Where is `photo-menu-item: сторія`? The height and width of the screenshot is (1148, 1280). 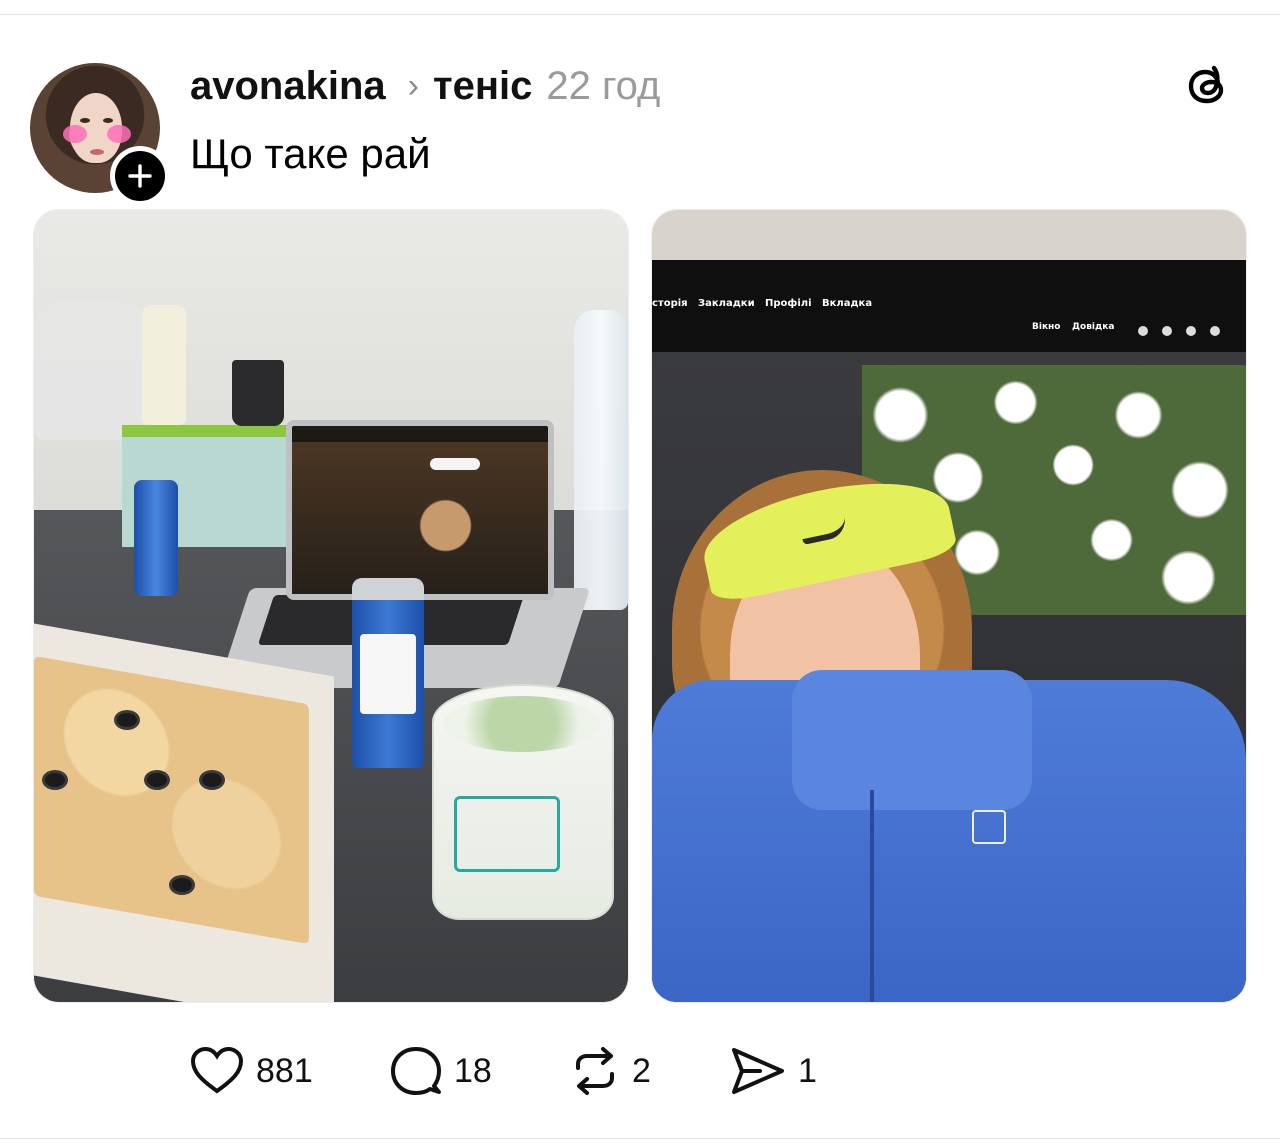 photo-menu-item: сторія is located at coordinates (670, 303).